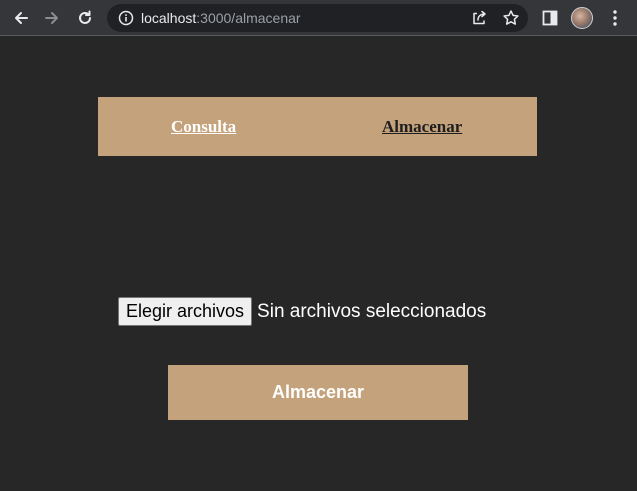  What do you see at coordinates (372, 311) in the screenshot?
I see `file-status-text: Sin archivos seleccionados` at bounding box center [372, 311].